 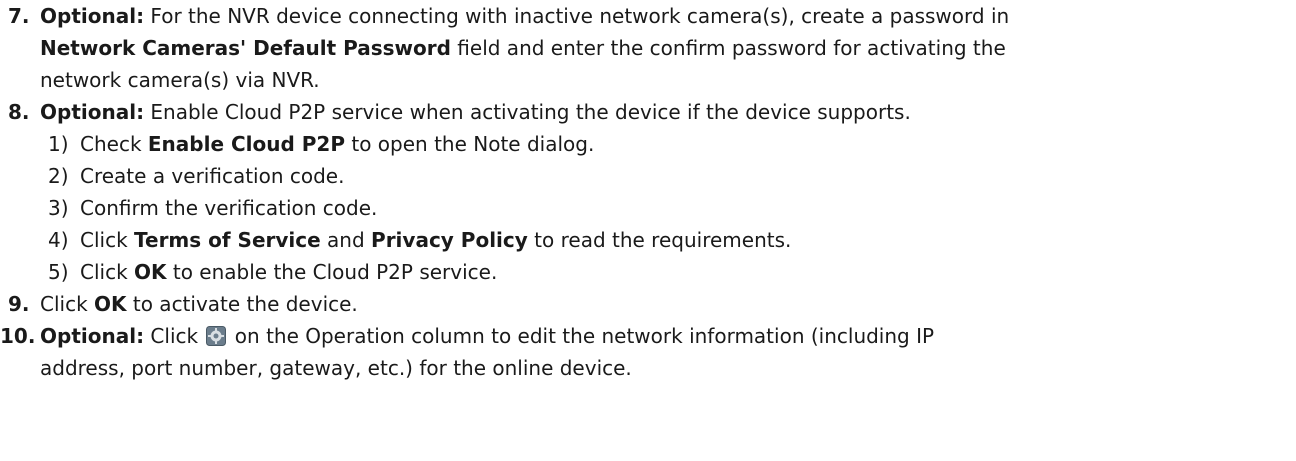 I want to click on substep-text: to read the requirements., so click(x=659, y=240).